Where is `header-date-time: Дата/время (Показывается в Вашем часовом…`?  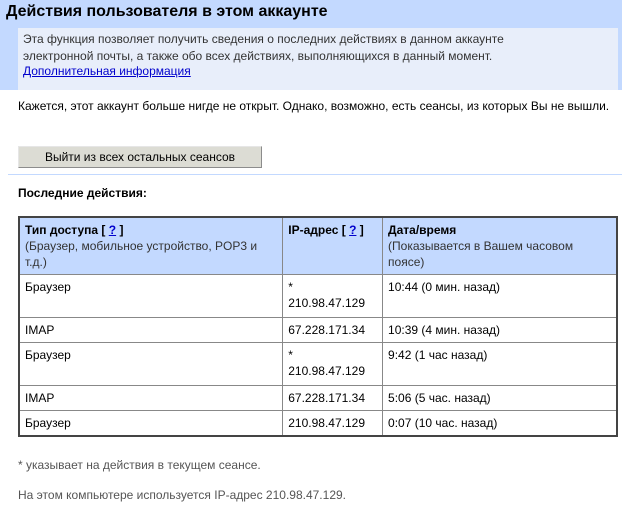 header-date-time: Дата/время (Показывается в Вашем часовом… is located at coordinates (500, 245).